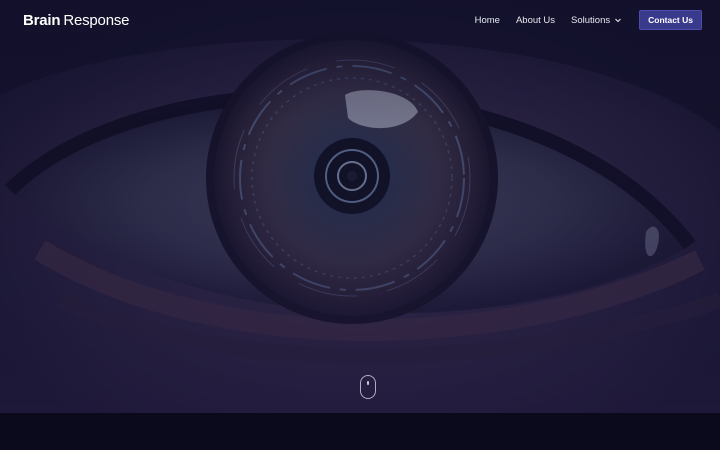 The image size is (720, 450). I want to click on main-nav: Home About Us Solutions Contact Us, so click(580, 20).